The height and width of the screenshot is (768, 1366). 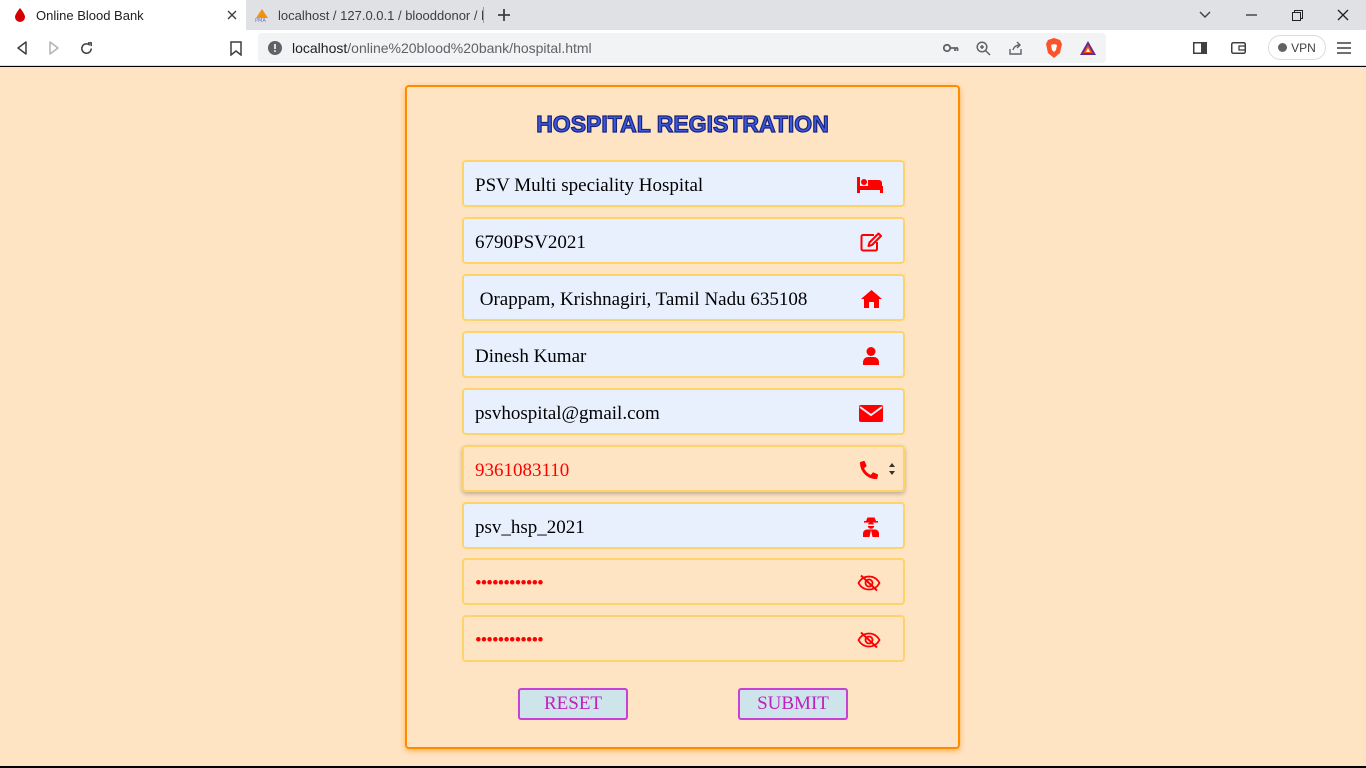 What do you see at coordinates (1297, 15) in the screenshot?
I see `restore-icon` at bounding box center [1297, 15].